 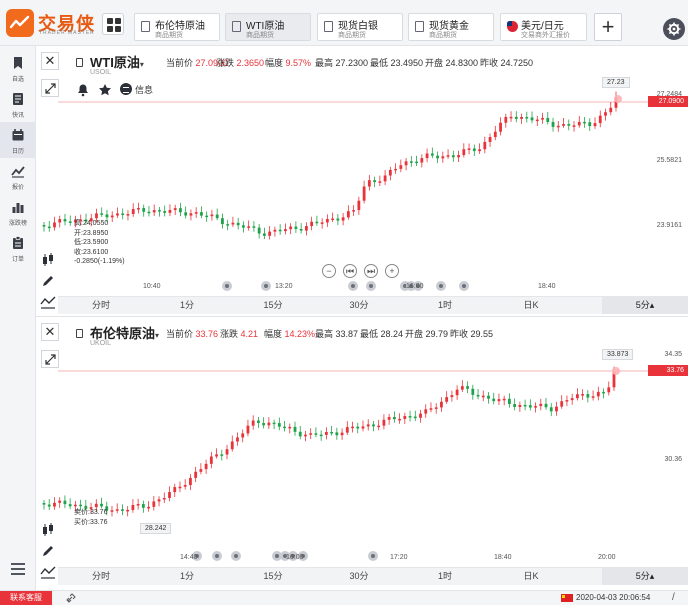 What do you see at coordinates (512, 26) in the screenshot?
I see `us-flag-icon` at bounding box center [512, 26].